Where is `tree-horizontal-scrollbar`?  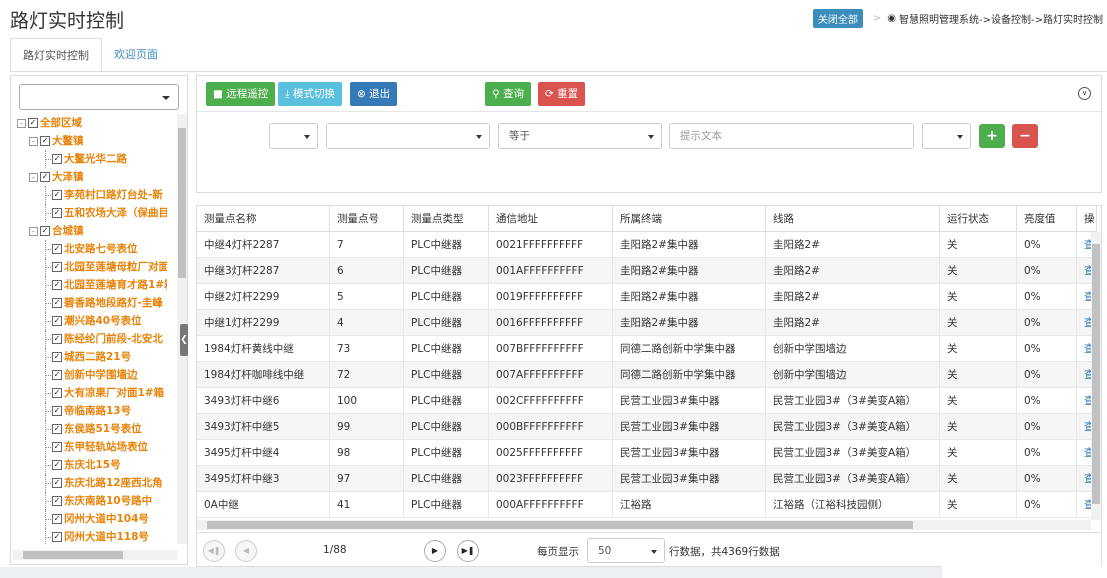
tree-horizontal-scrollbar is located at coordinates (95, 555).